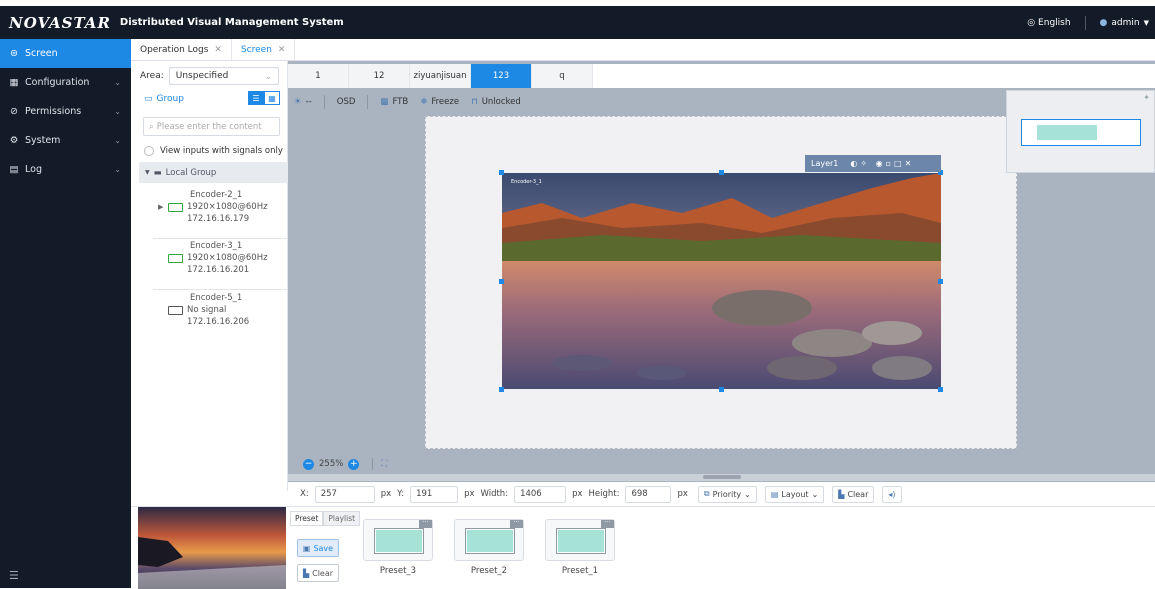  Describe the element at coordinates (1146, 97) in the screenshot. I see `settings-icon: ✦` at that location.